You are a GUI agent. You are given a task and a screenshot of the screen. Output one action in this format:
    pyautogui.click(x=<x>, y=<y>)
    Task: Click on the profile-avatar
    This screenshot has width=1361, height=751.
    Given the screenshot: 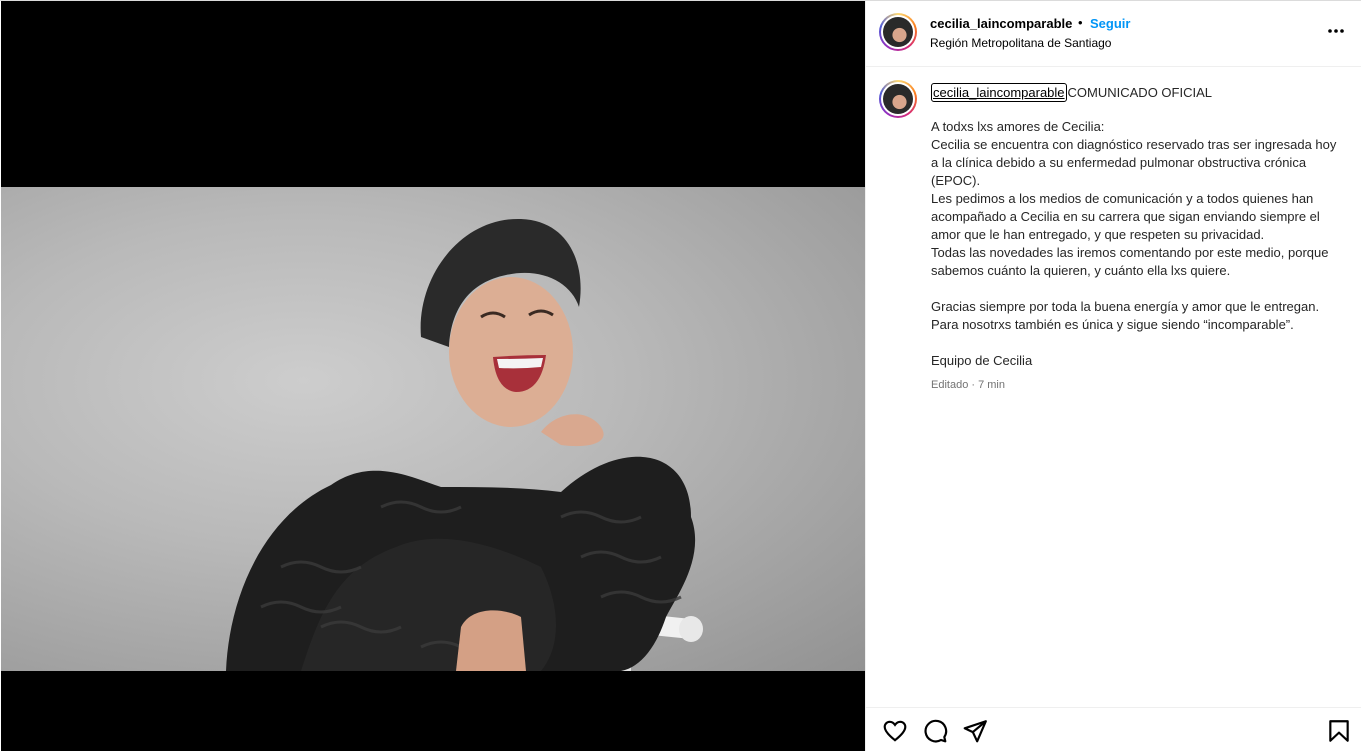 What is the action you would take?
    pyautogui.click(x=898, y=32)
    